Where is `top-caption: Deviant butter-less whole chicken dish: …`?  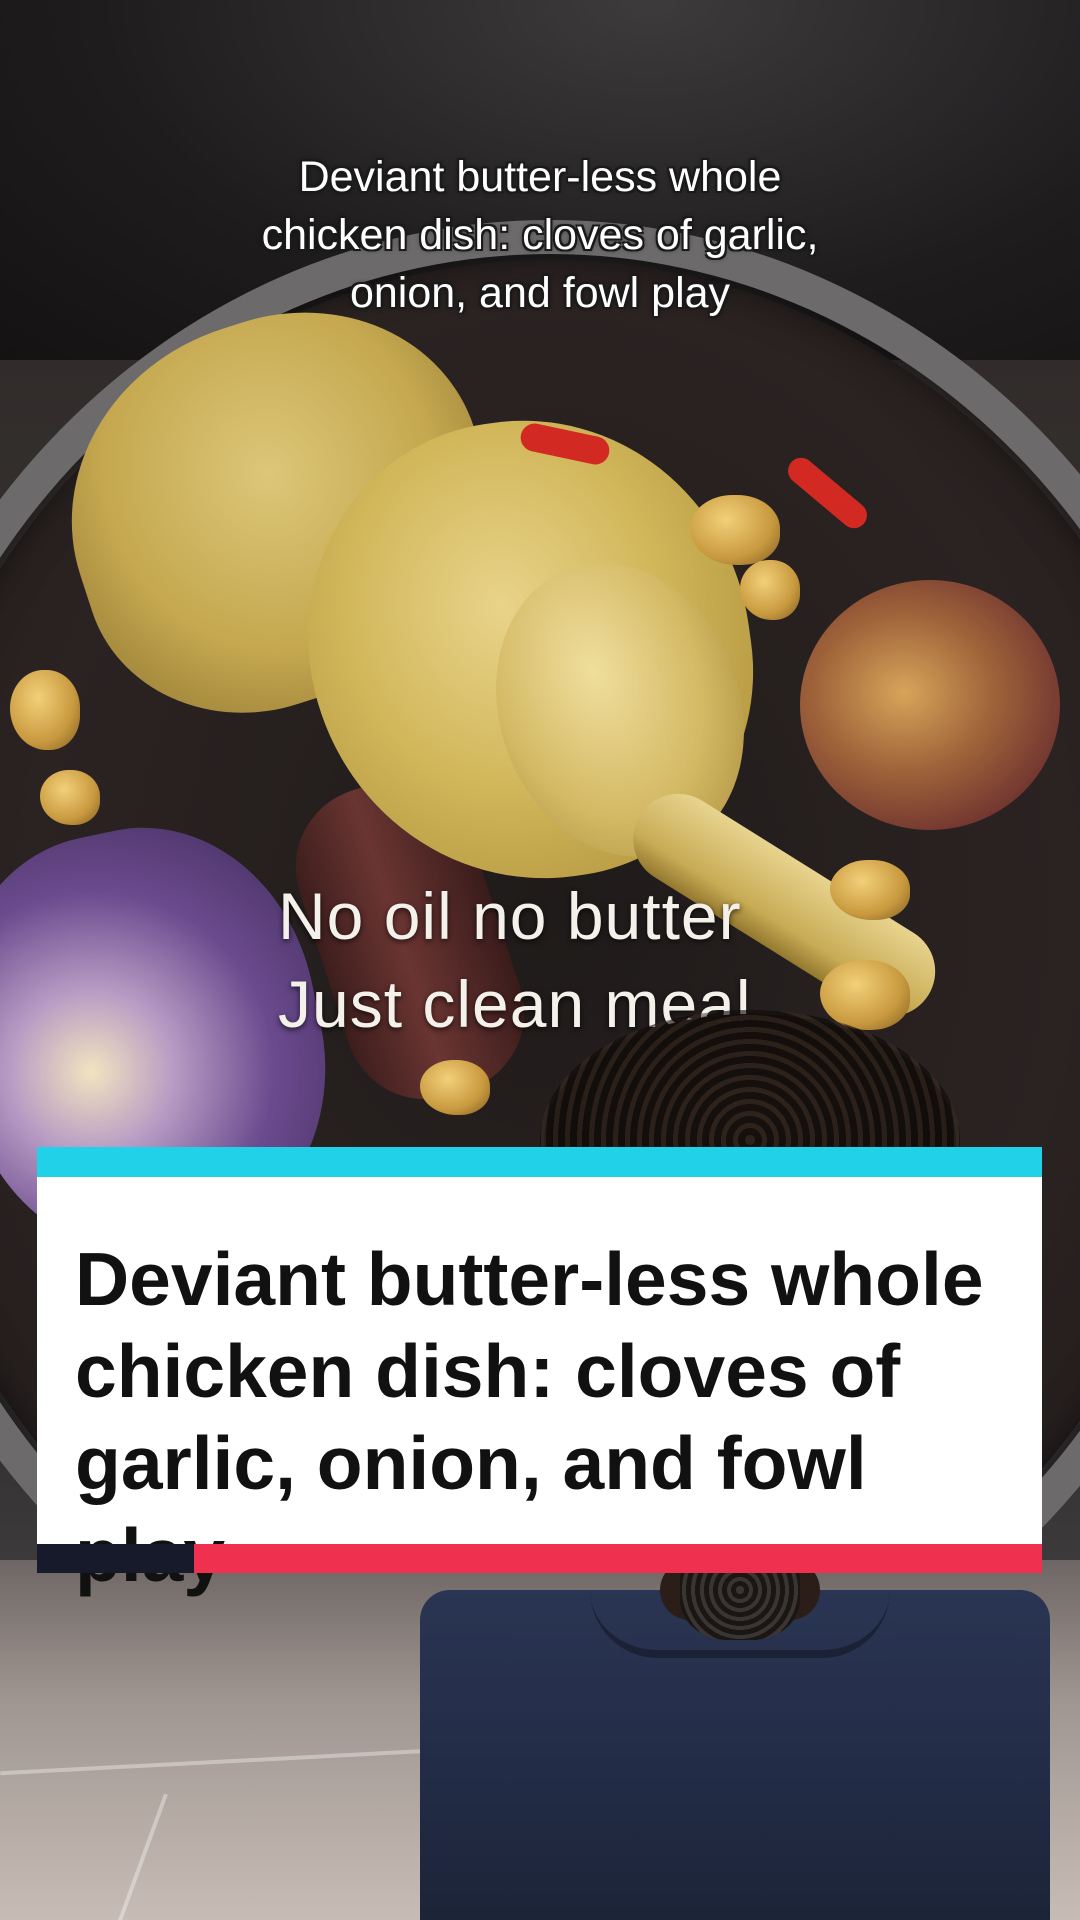
top-caption: Deviant butter-less whole chicken dish: … is located at coordinates (540, 235).